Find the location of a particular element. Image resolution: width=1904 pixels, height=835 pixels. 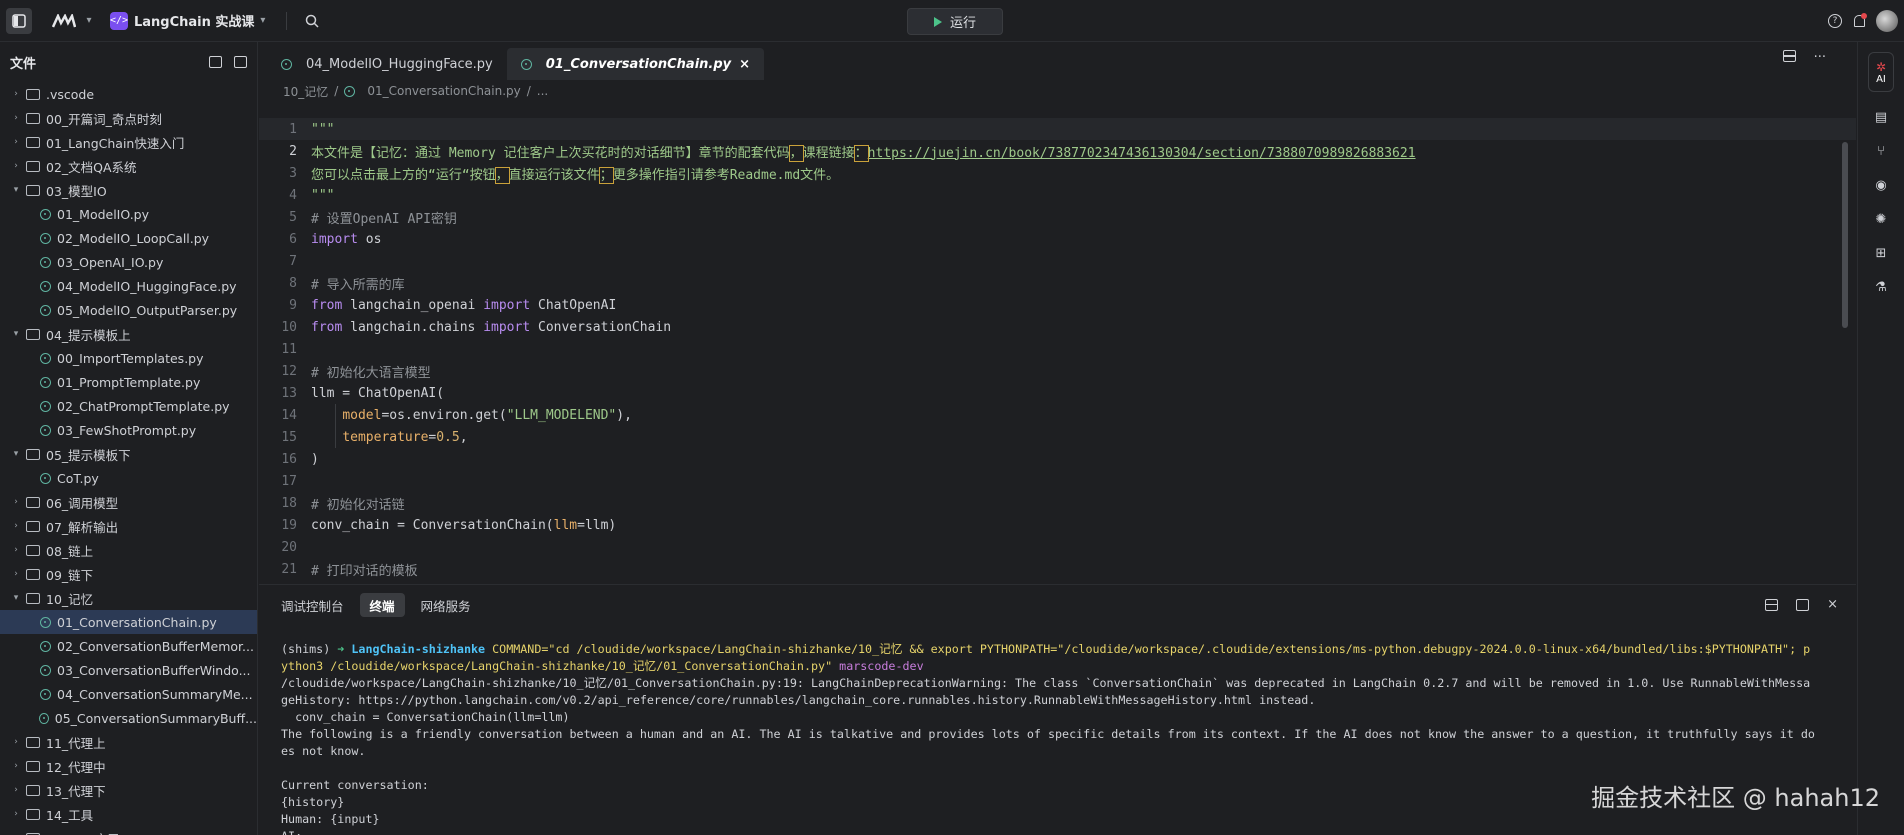

editor-tab: 04_ModelIO_HuggingFace.py is located at coordinates (387, 64).